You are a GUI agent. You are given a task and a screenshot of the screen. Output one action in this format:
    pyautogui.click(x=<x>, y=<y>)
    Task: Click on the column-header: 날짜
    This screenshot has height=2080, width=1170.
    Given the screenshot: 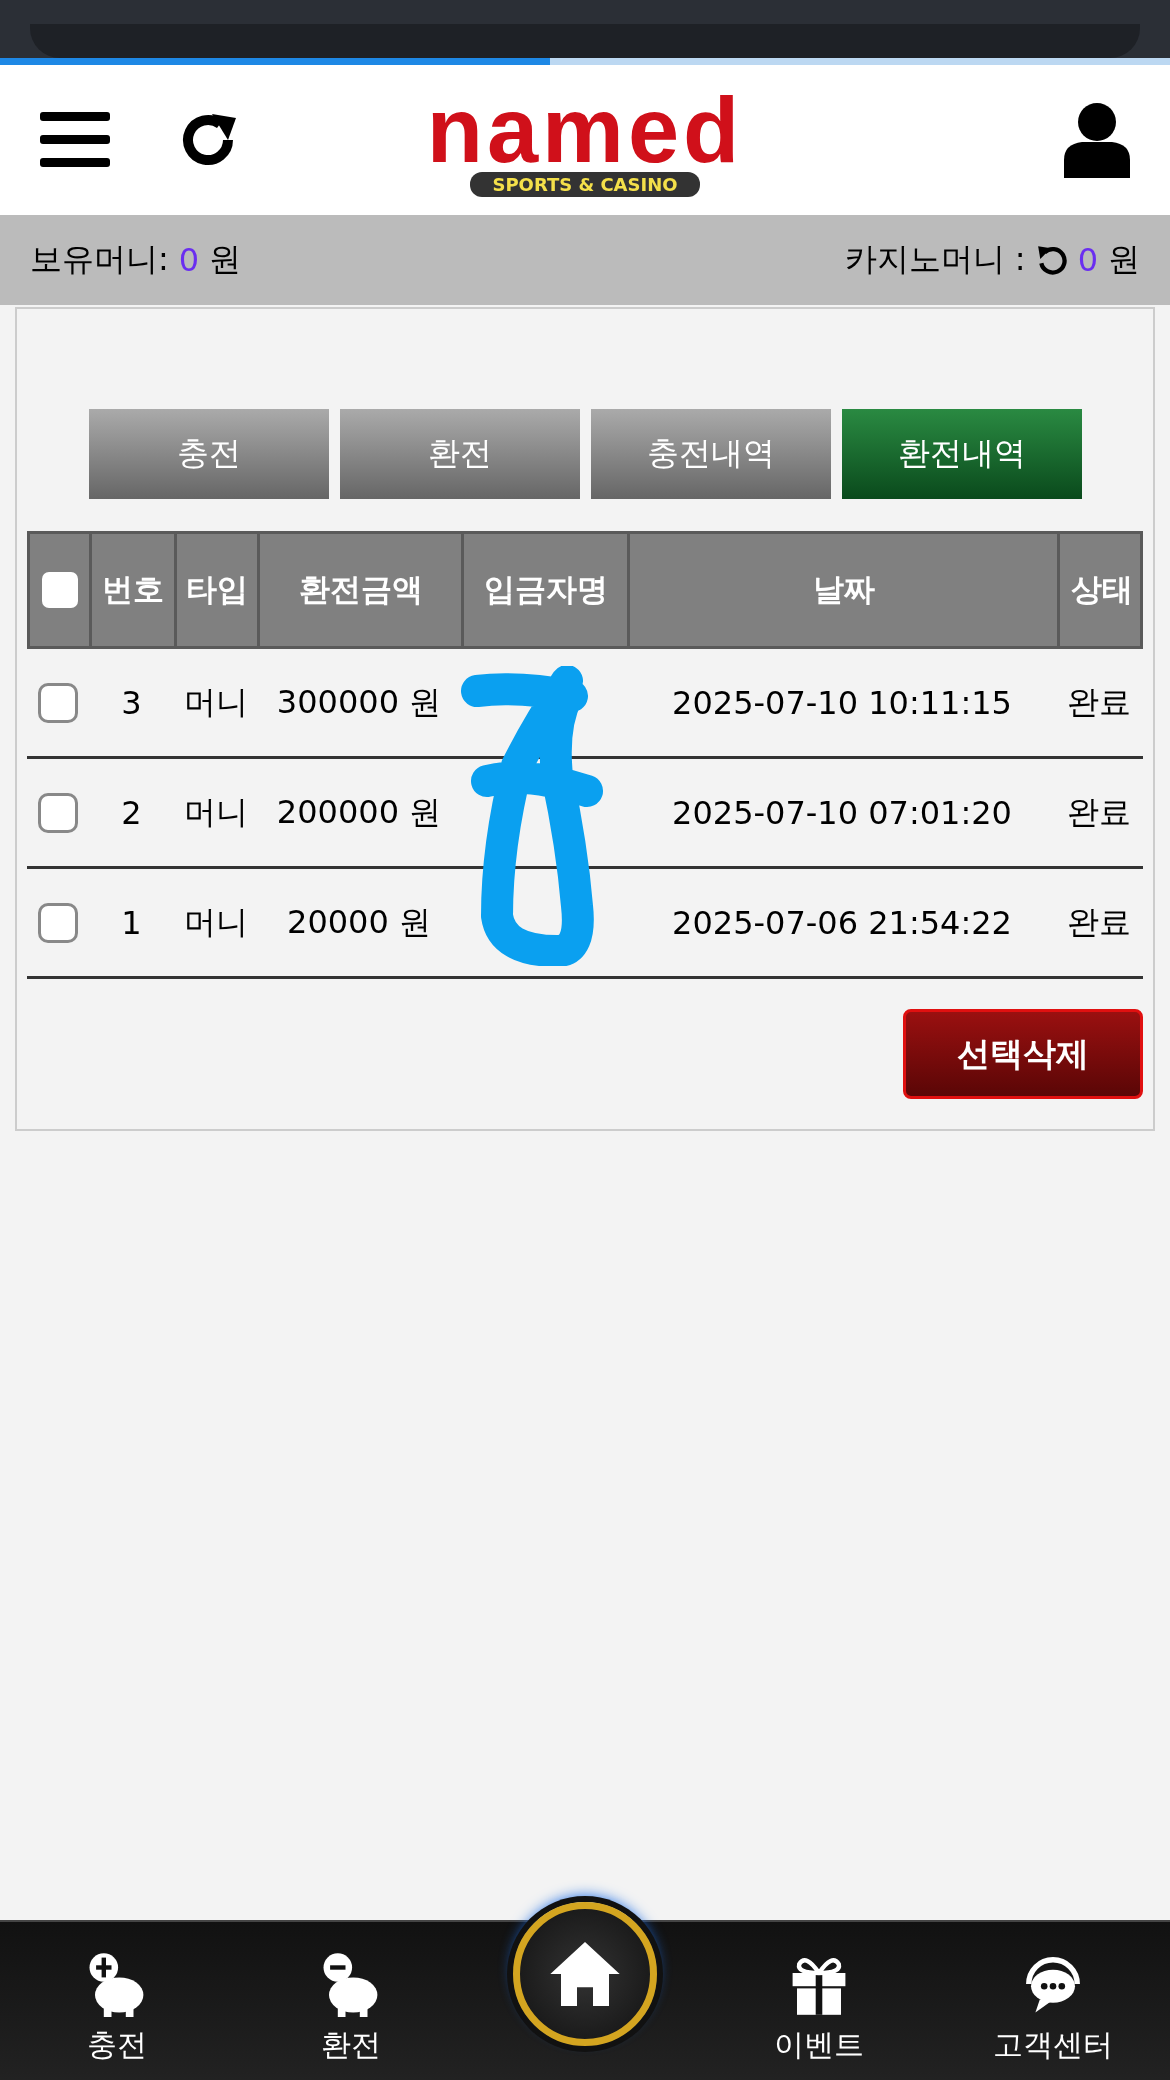 What is the action you would take?
    pyautogui.click(x=843, y=589)
    